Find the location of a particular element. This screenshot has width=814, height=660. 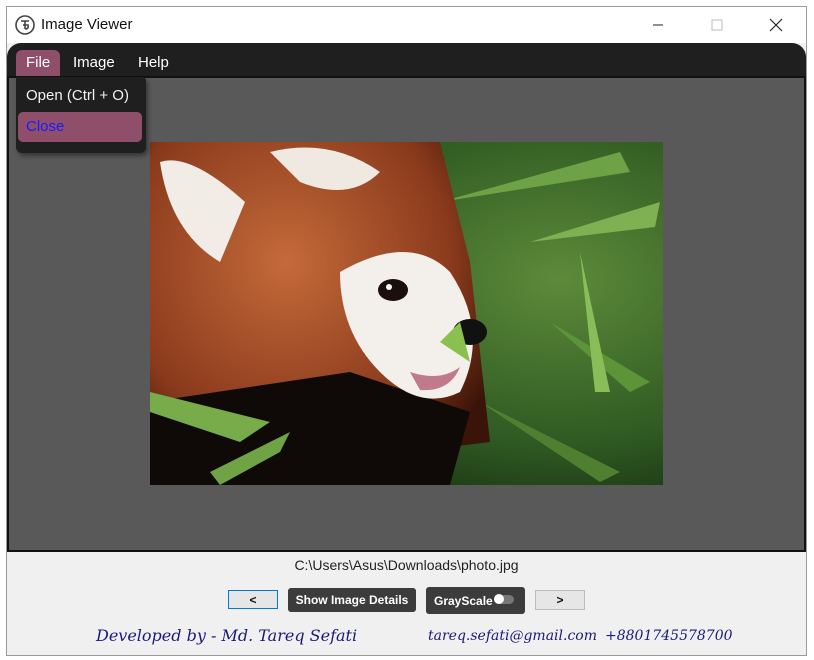

grayscale-label: GrayScale is located at coordinates (463, 600).